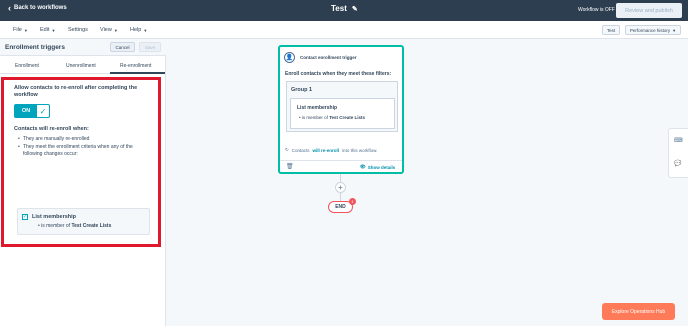 Image resolution: width=688 pixels, height=326 pixels. I want to click on list-filter-prefix: is member of, so click(314, 117).